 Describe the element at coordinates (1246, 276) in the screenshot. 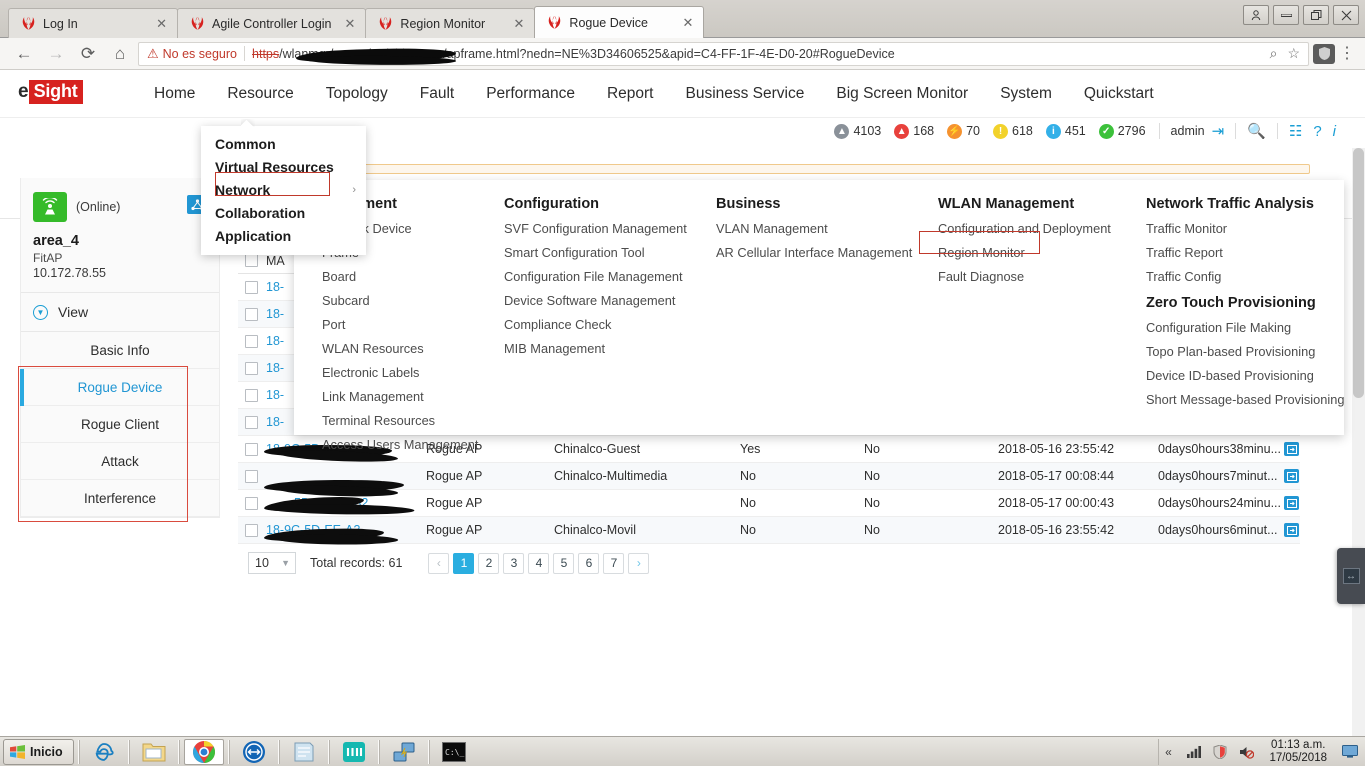

I see `submenu-link-traffic-config: Traffic Config` at that location.